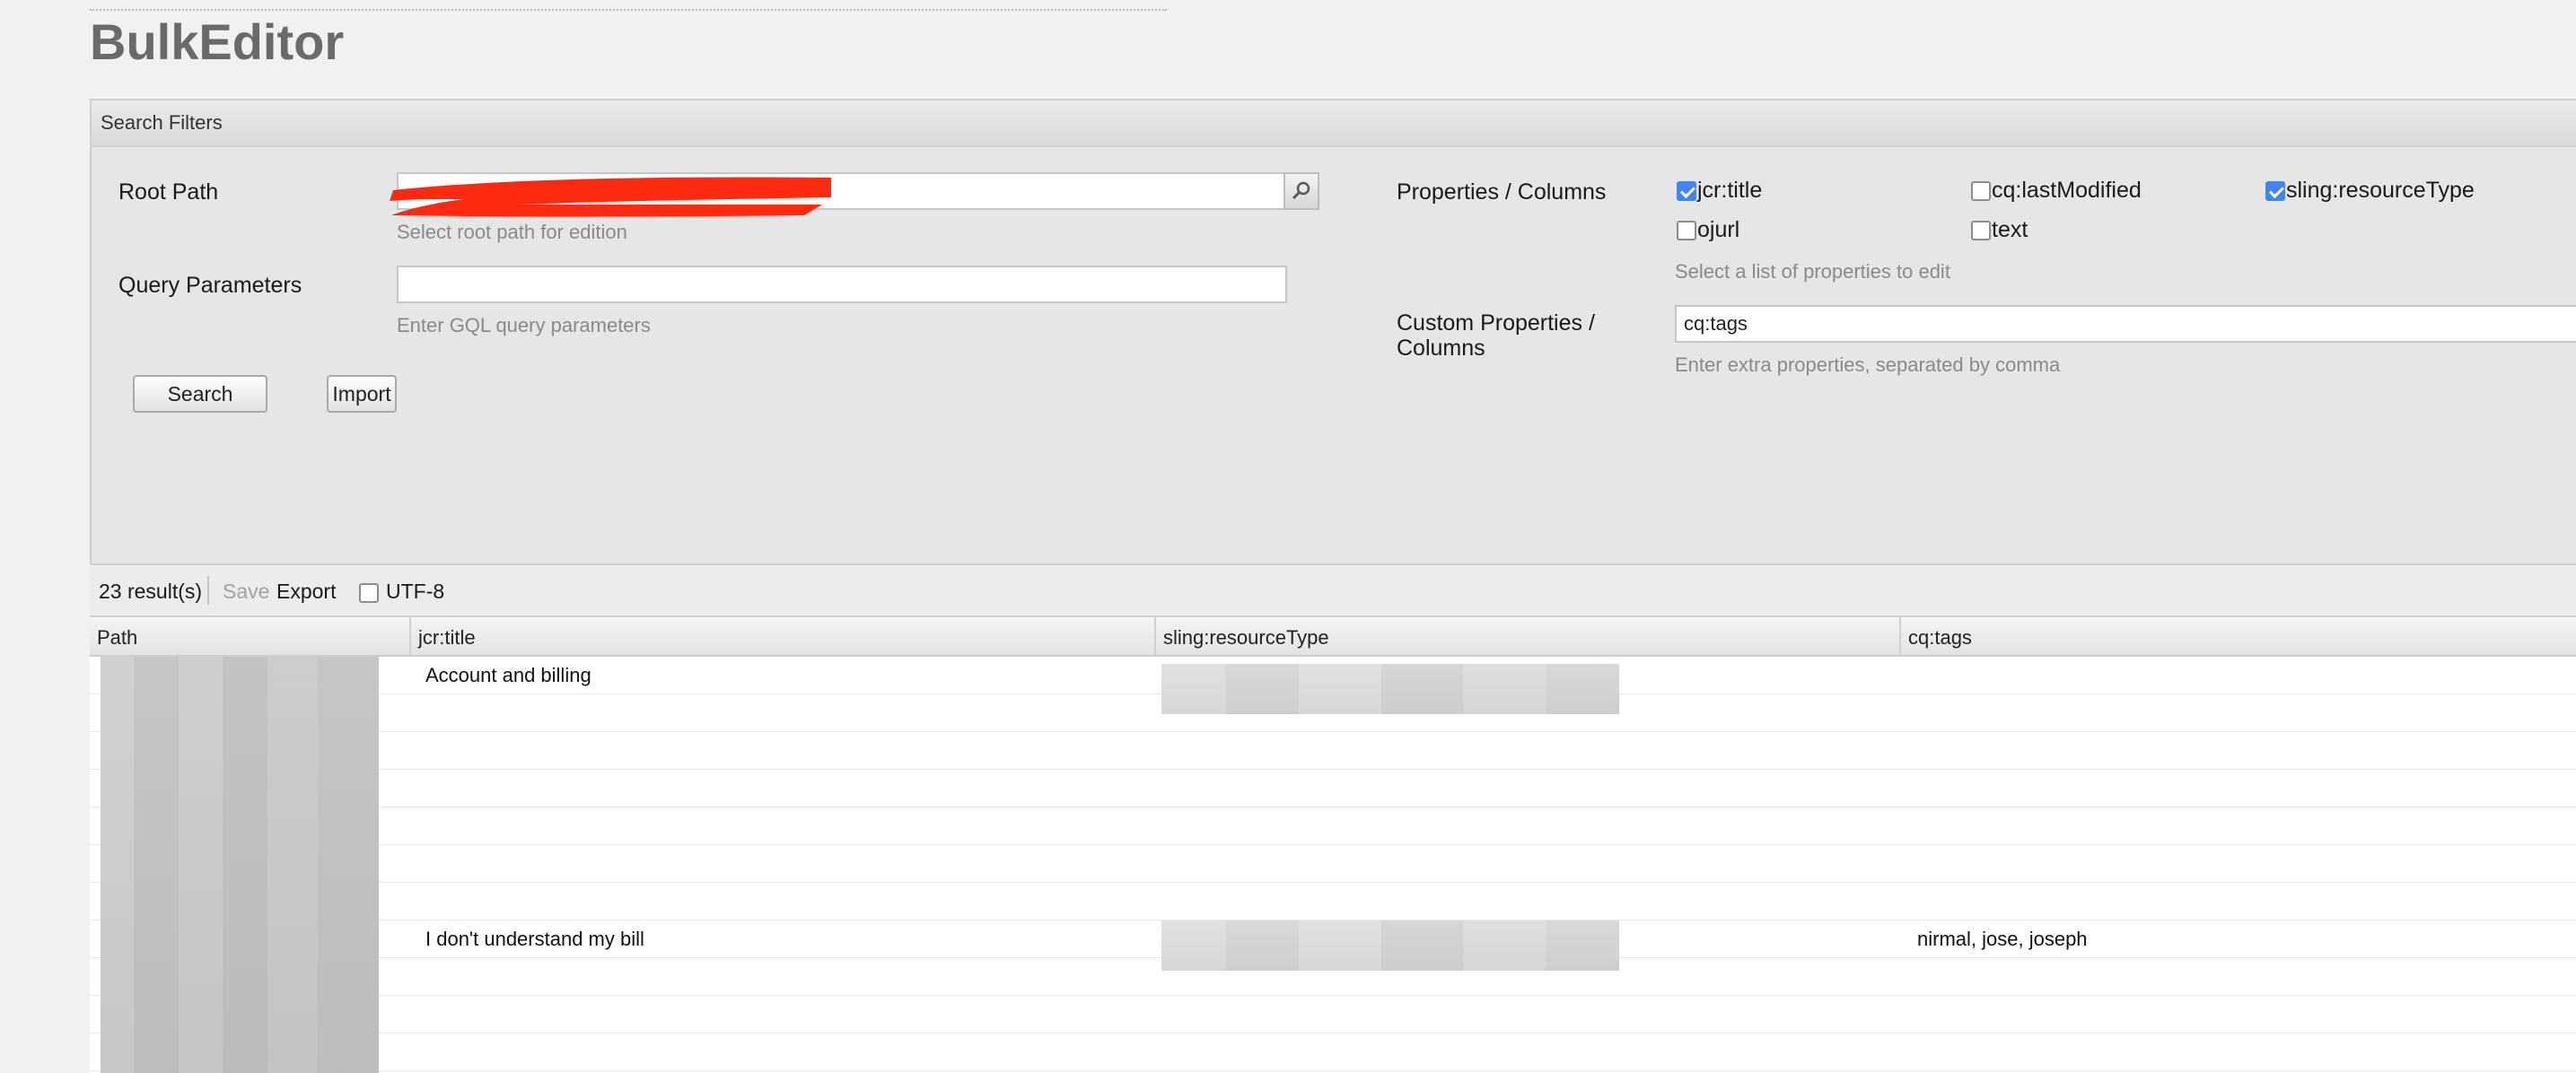 The height and width of the screenshot is (1073, 2576). What do you see at coordinates (1981, 231) in the screenshot?
I see `checkbox-text` at bounding box center [1981, 231].